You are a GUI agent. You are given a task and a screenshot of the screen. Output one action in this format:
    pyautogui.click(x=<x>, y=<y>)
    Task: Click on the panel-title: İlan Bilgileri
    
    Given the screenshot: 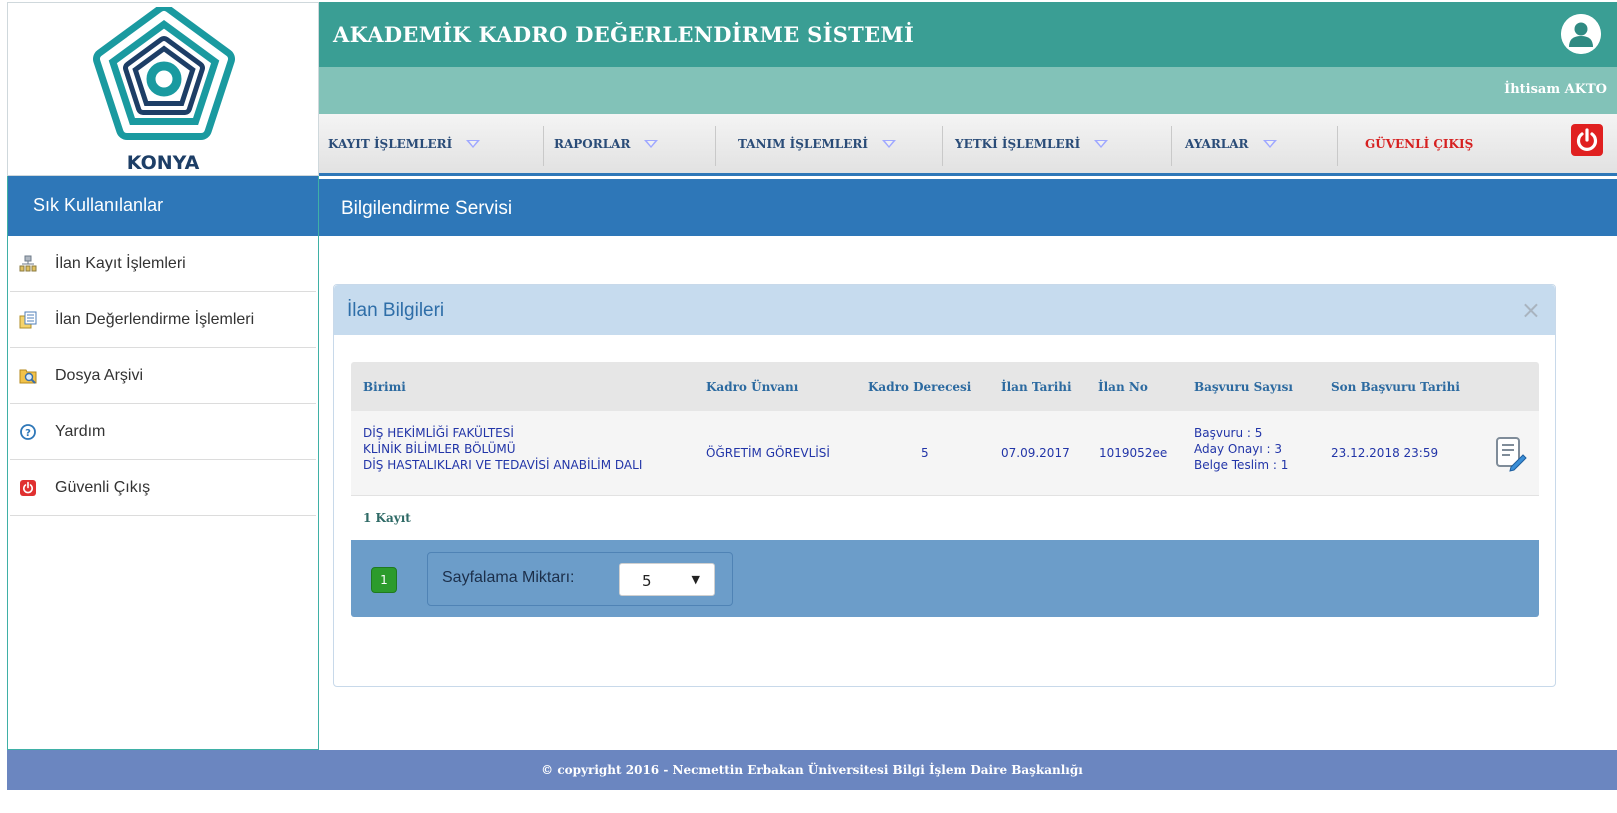 What is the action you would take?
    pyautogui.click(x=396, y=310)
    